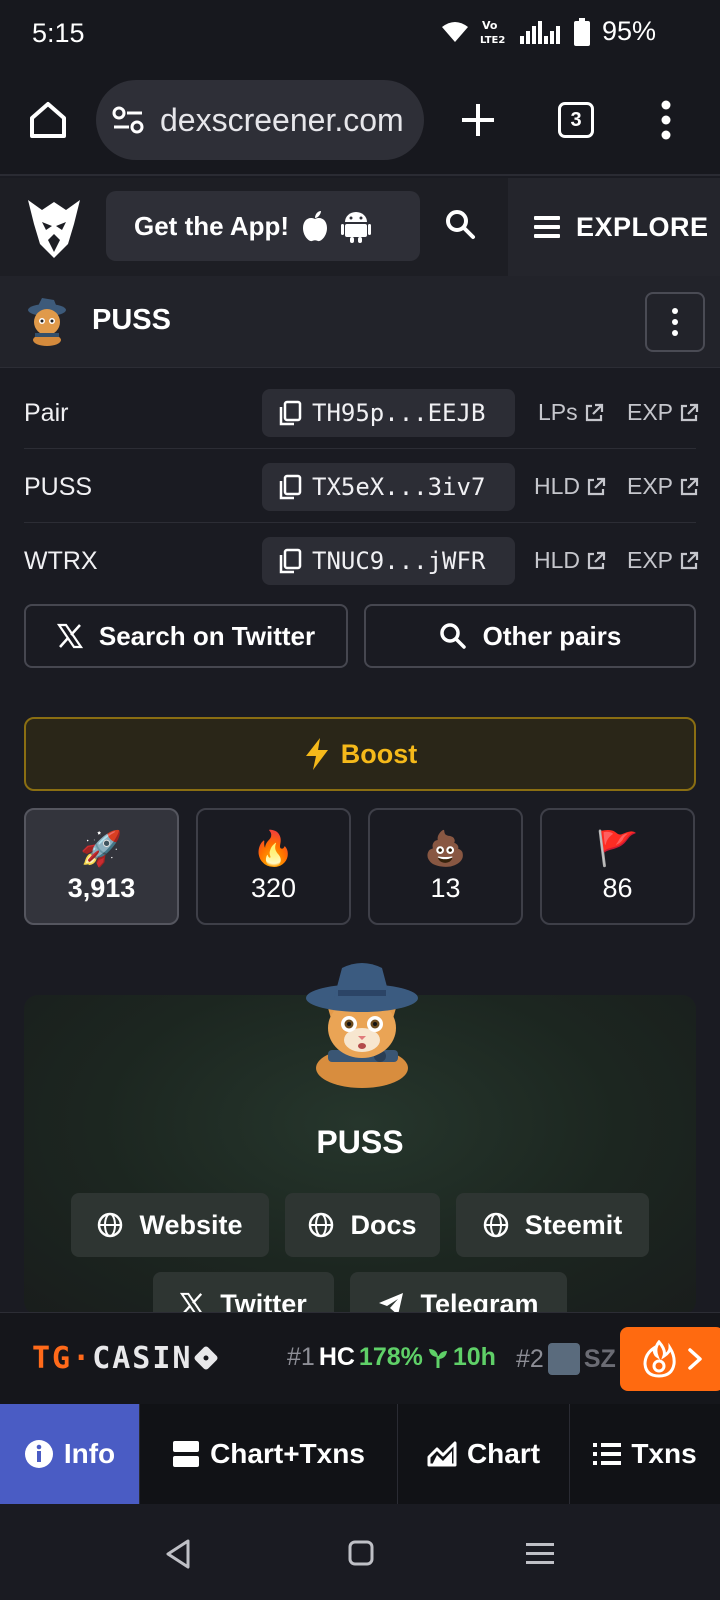 The height and width of the screenshot is (1600, 720). I want to click on lps-link: LPs, so click(571, 412).